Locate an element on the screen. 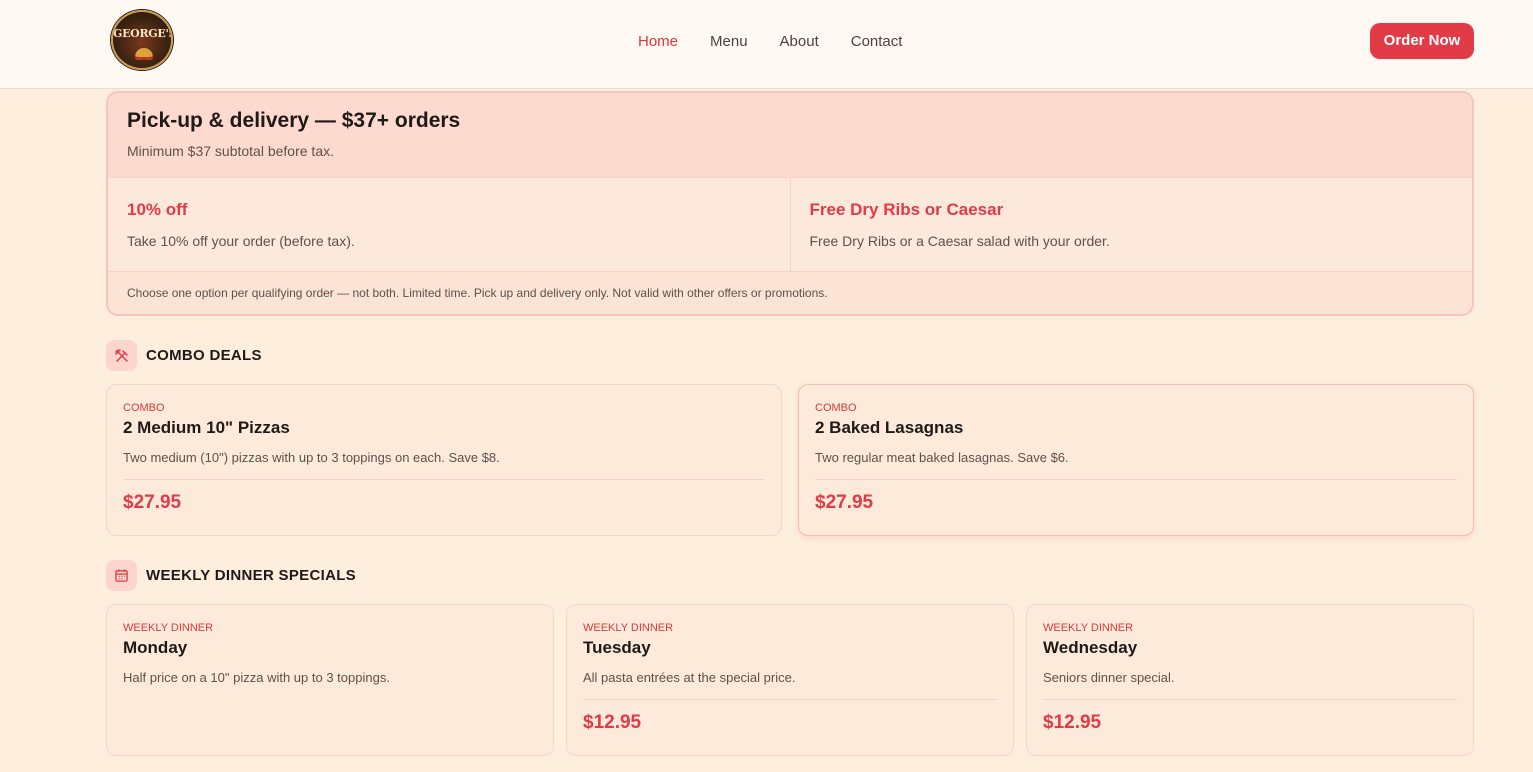 This screenshot has height=772, width=1533. card-title: 2 Medium 10" Pizzas is located at coordinates (206, 427).